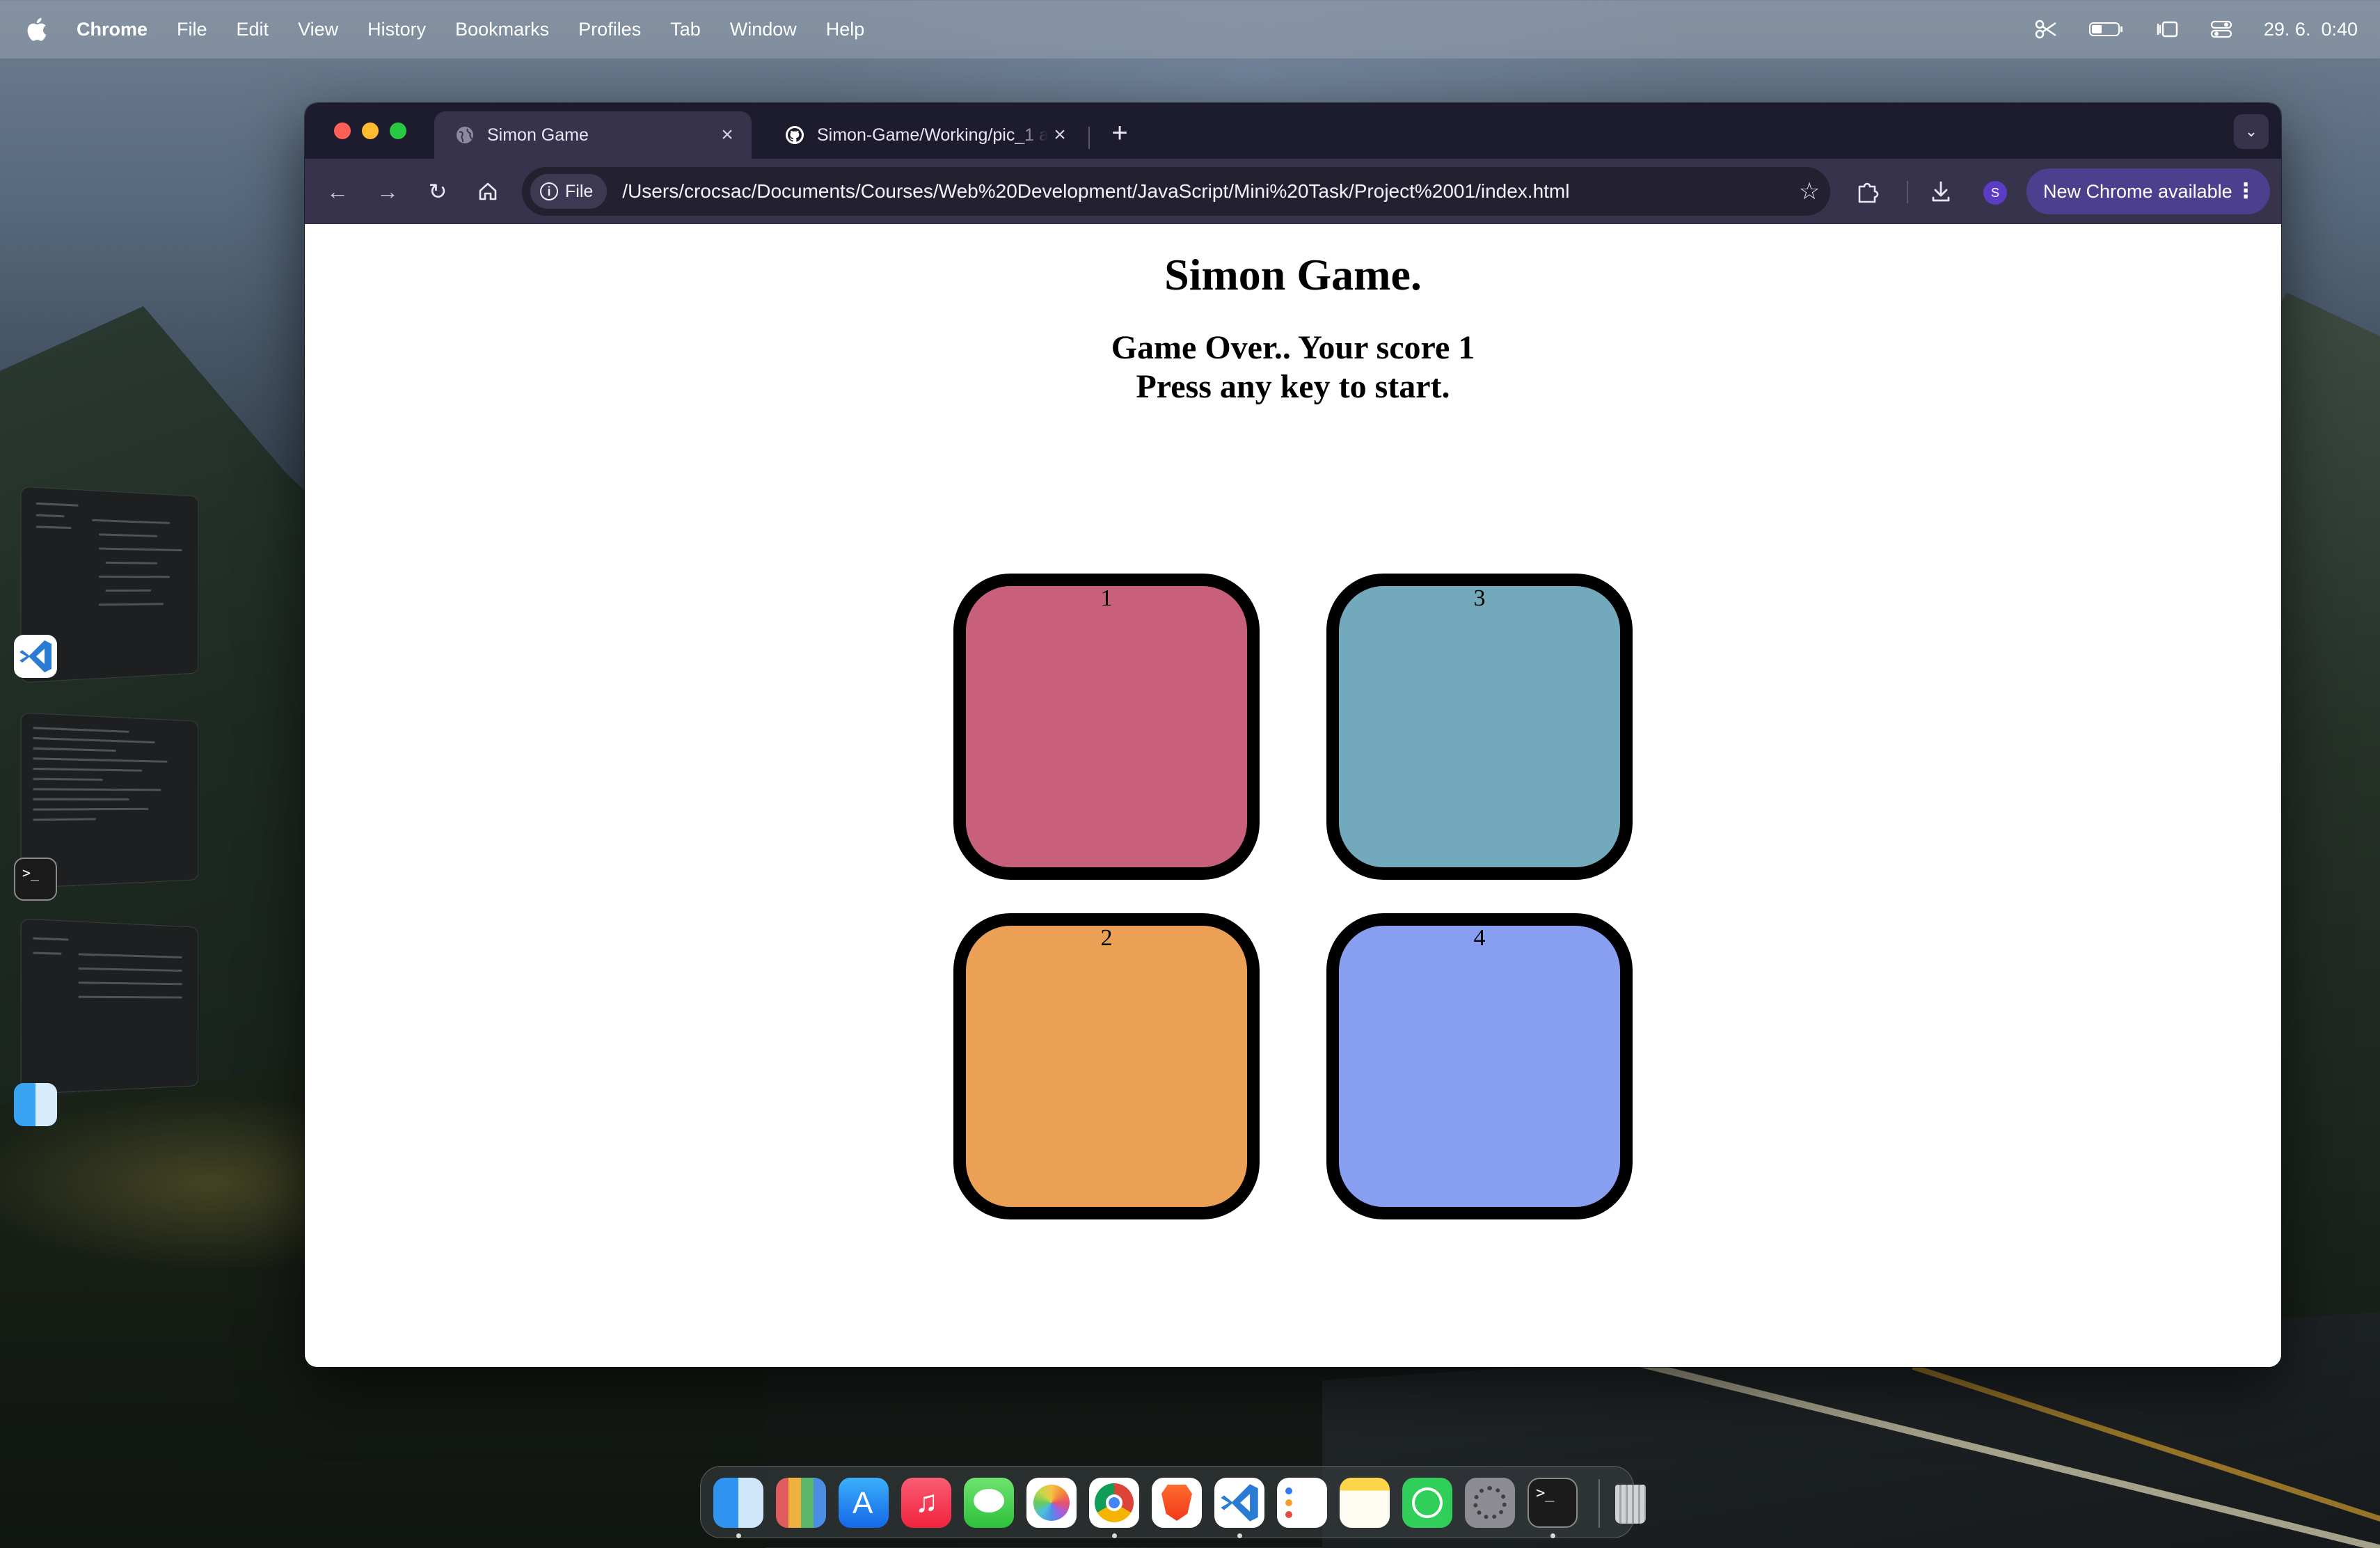  What do you see at coordinates (342, 131) in the screenshot?
I see `window-close-button` at bounding box center [342, 131].